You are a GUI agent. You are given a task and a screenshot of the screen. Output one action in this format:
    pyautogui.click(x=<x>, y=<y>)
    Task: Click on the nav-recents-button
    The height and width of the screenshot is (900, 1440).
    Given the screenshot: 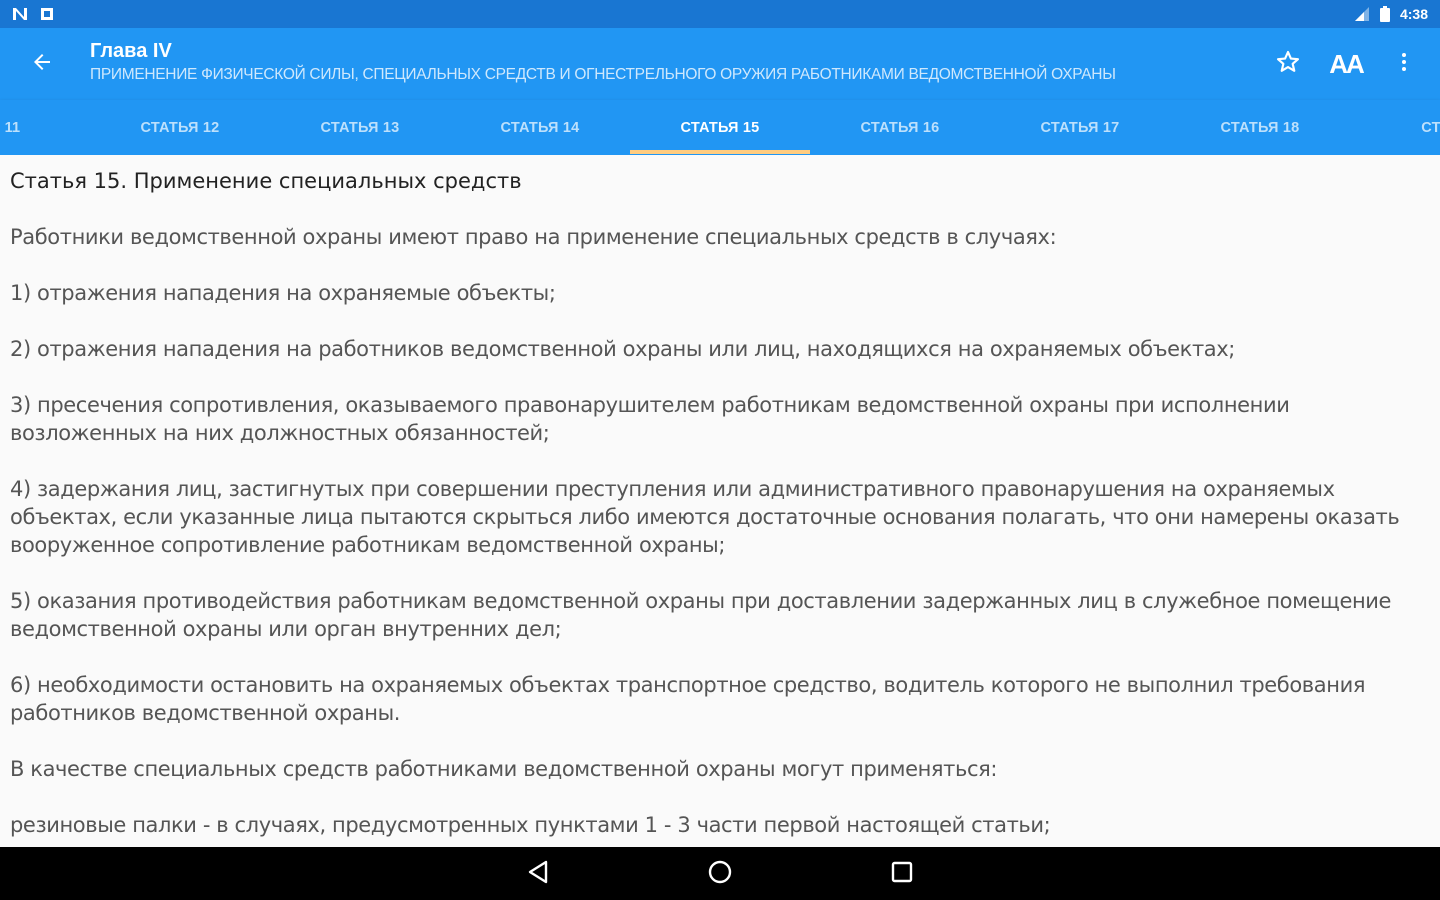 What is the action you would take?
    pyautogui.click(x=902, y=874)
    